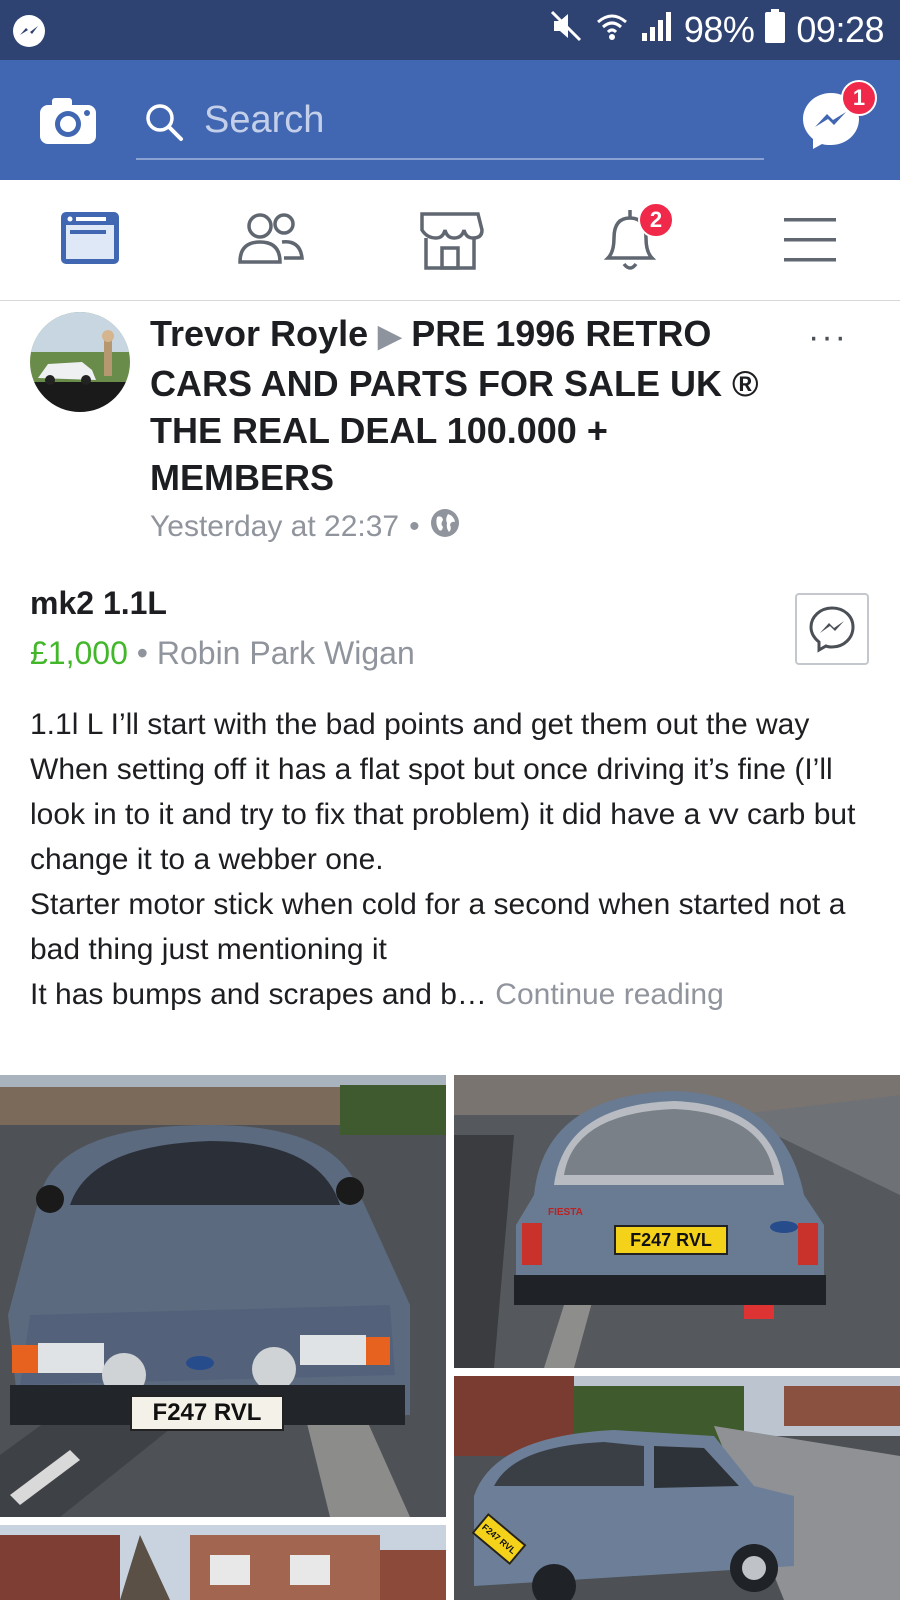  I want to click on notifications-icon, so click(630, 240).